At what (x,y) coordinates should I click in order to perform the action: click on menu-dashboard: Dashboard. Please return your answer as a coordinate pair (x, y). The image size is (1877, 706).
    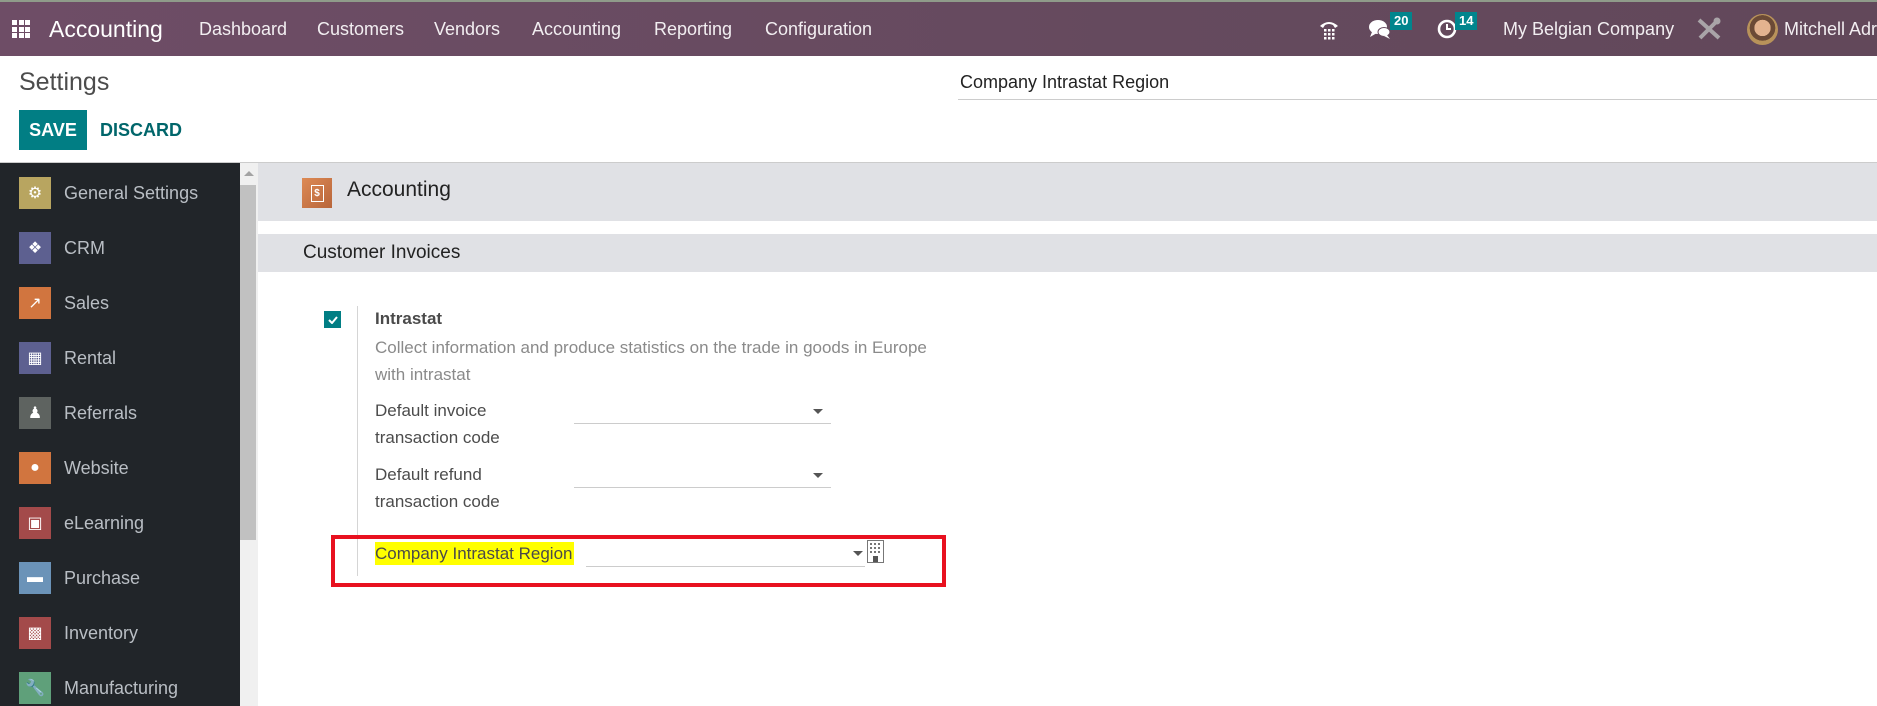
    Looking at the image, I should click on (243, 29).